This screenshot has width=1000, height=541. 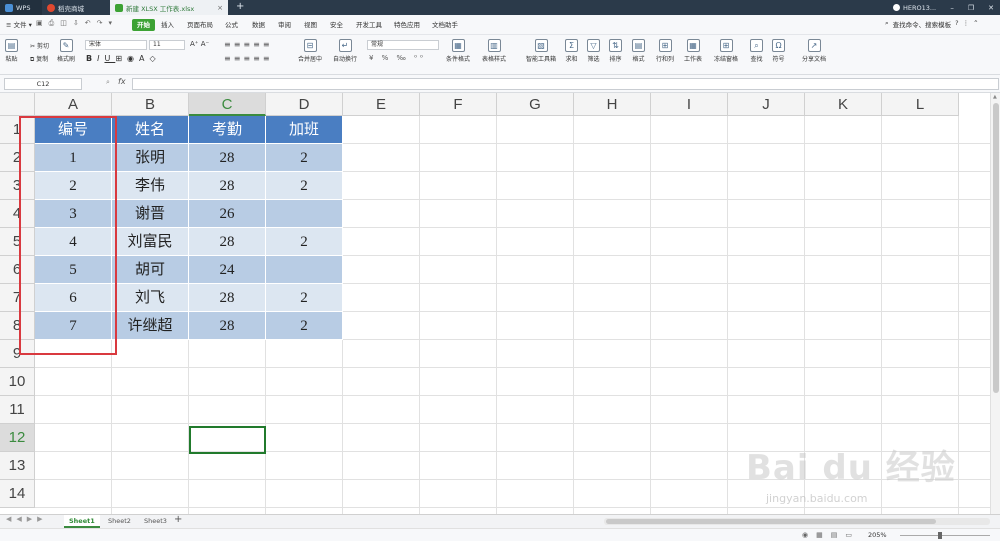 What do you see at coordinates (150, 130) in the screenshot?
I see `table-header-cell: 姓名` at bounding box center [150, 130].